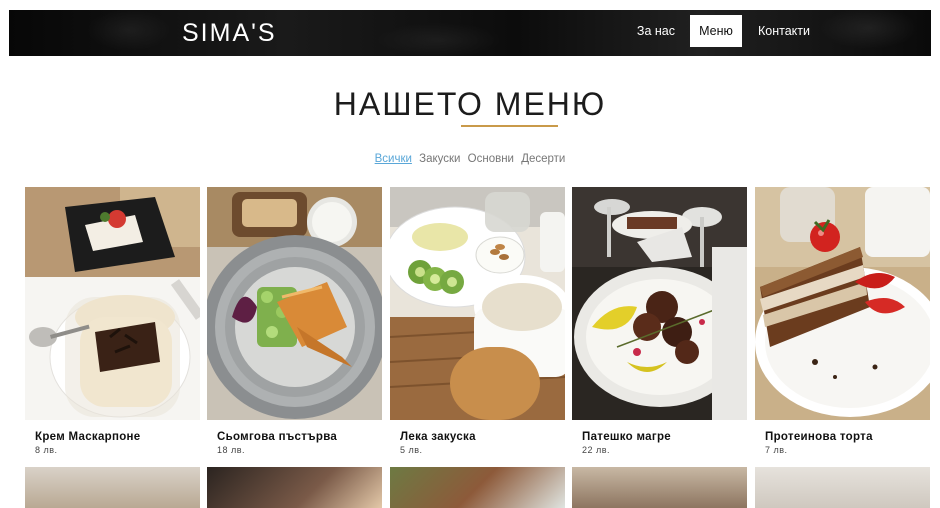  Describe the element at coordinates (470, 104) in the screenshot. I see `page-title: НАШЕТО МЕНЮ` at that location.